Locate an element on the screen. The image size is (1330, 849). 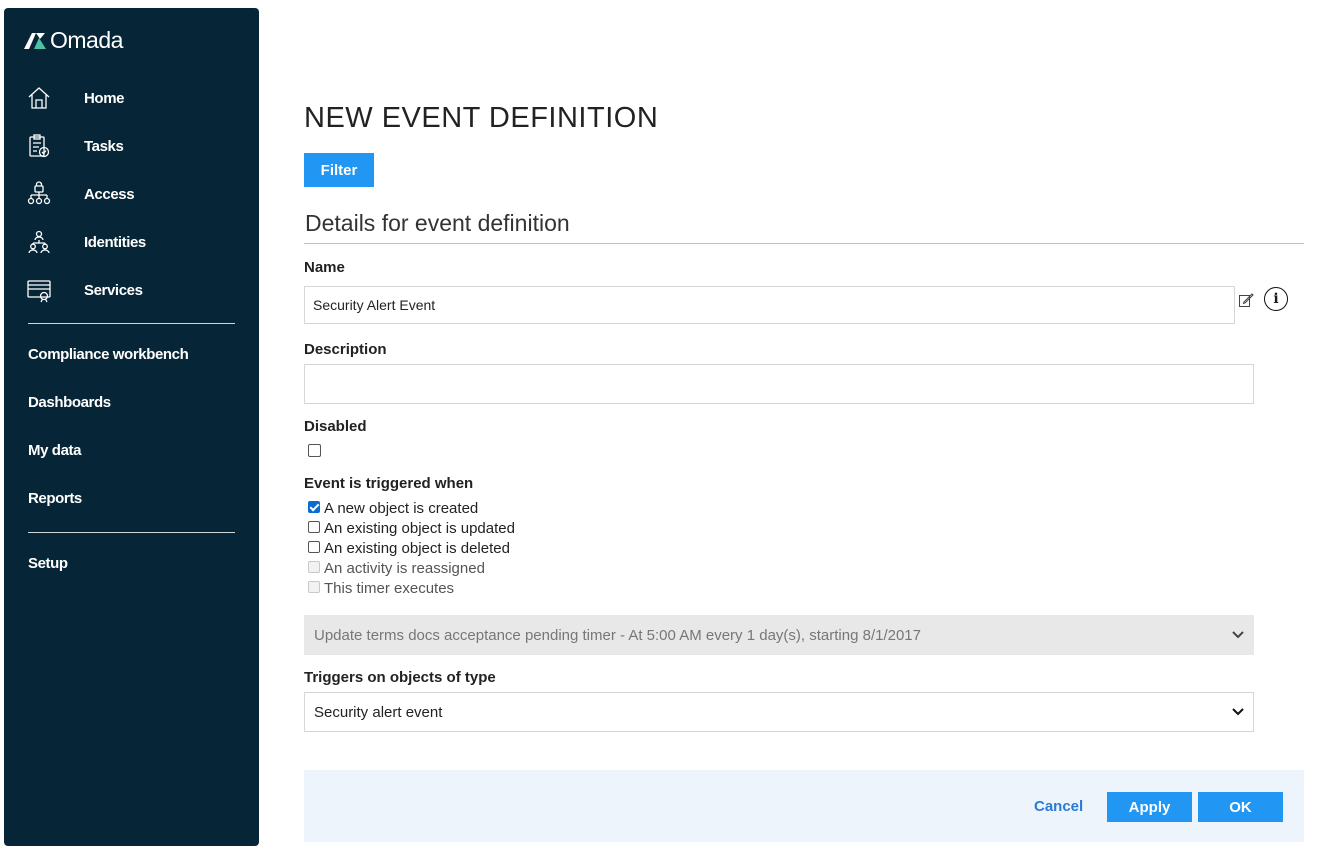
section-title: Details for event definition is located at coordinates (437, 223).